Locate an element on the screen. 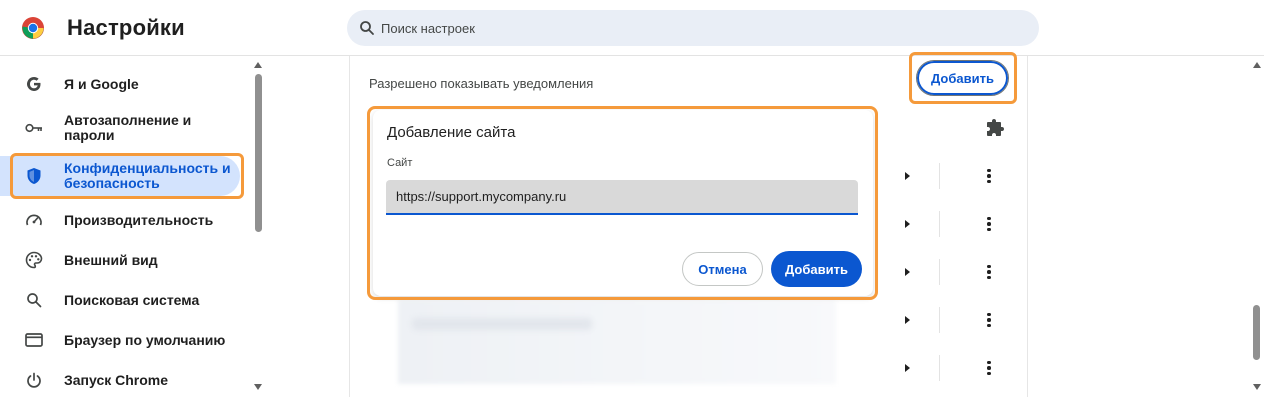 This screenshot has height=397, width=1264. sidebar-item-label: Я и Google is located at coordinates (101, 83).